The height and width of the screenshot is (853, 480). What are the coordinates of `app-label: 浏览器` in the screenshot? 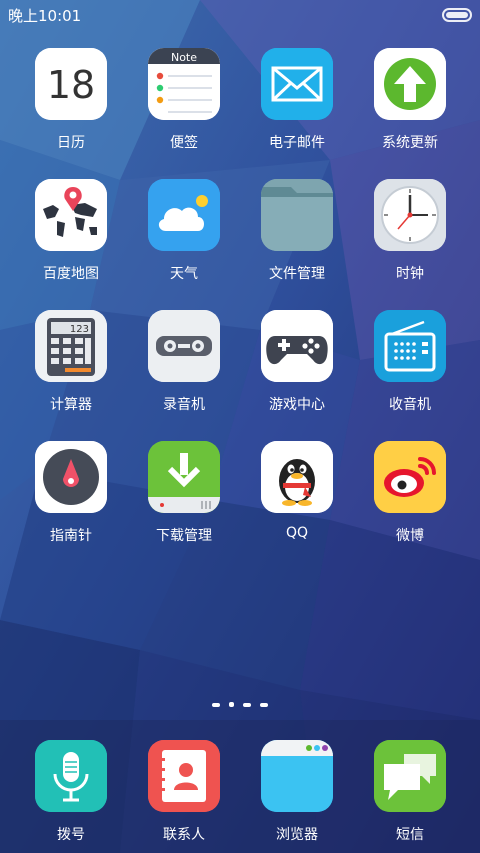 It's located at (297, 835).